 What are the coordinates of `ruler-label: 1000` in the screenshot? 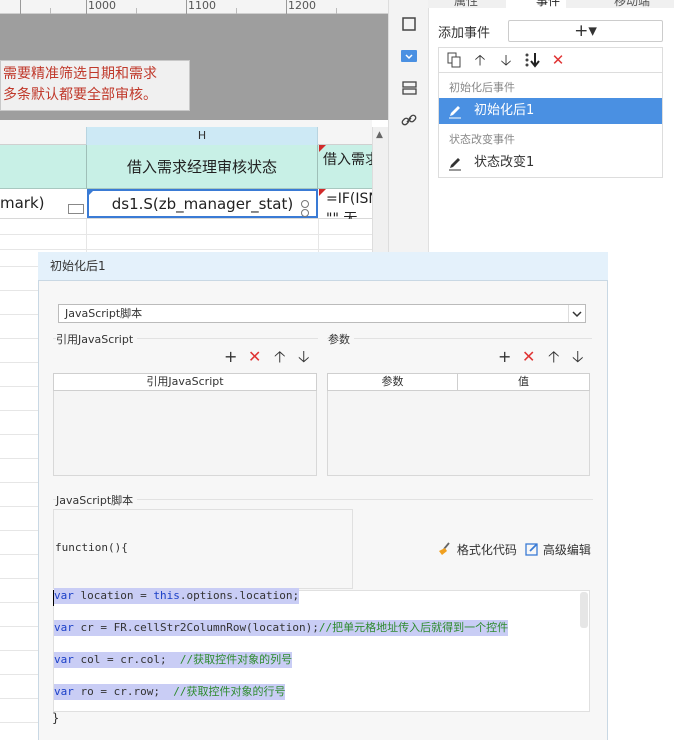 It's located at (102, 6).